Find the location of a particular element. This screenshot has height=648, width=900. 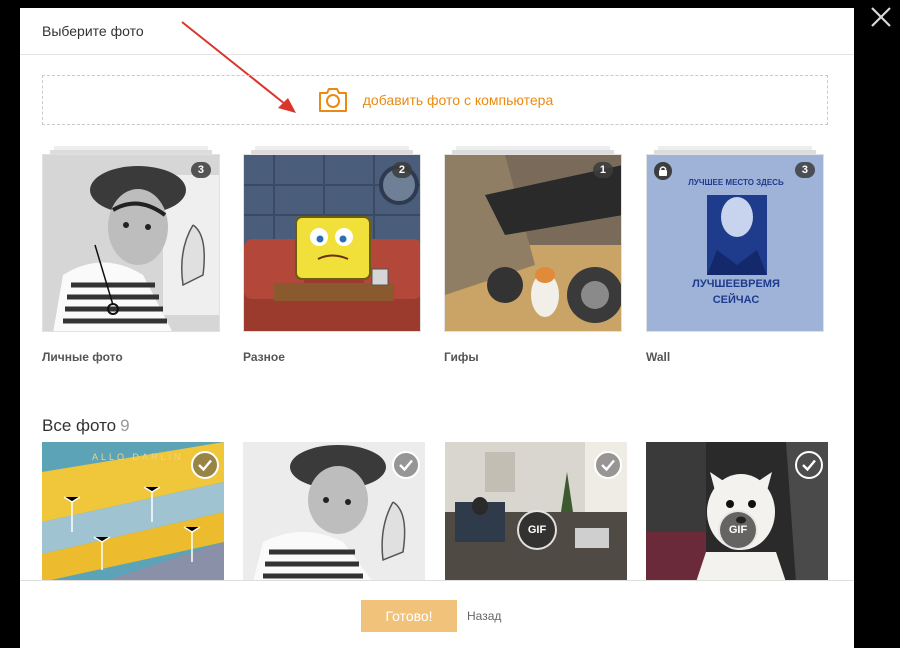

cartoon-image is located at coordinates (332, 243).